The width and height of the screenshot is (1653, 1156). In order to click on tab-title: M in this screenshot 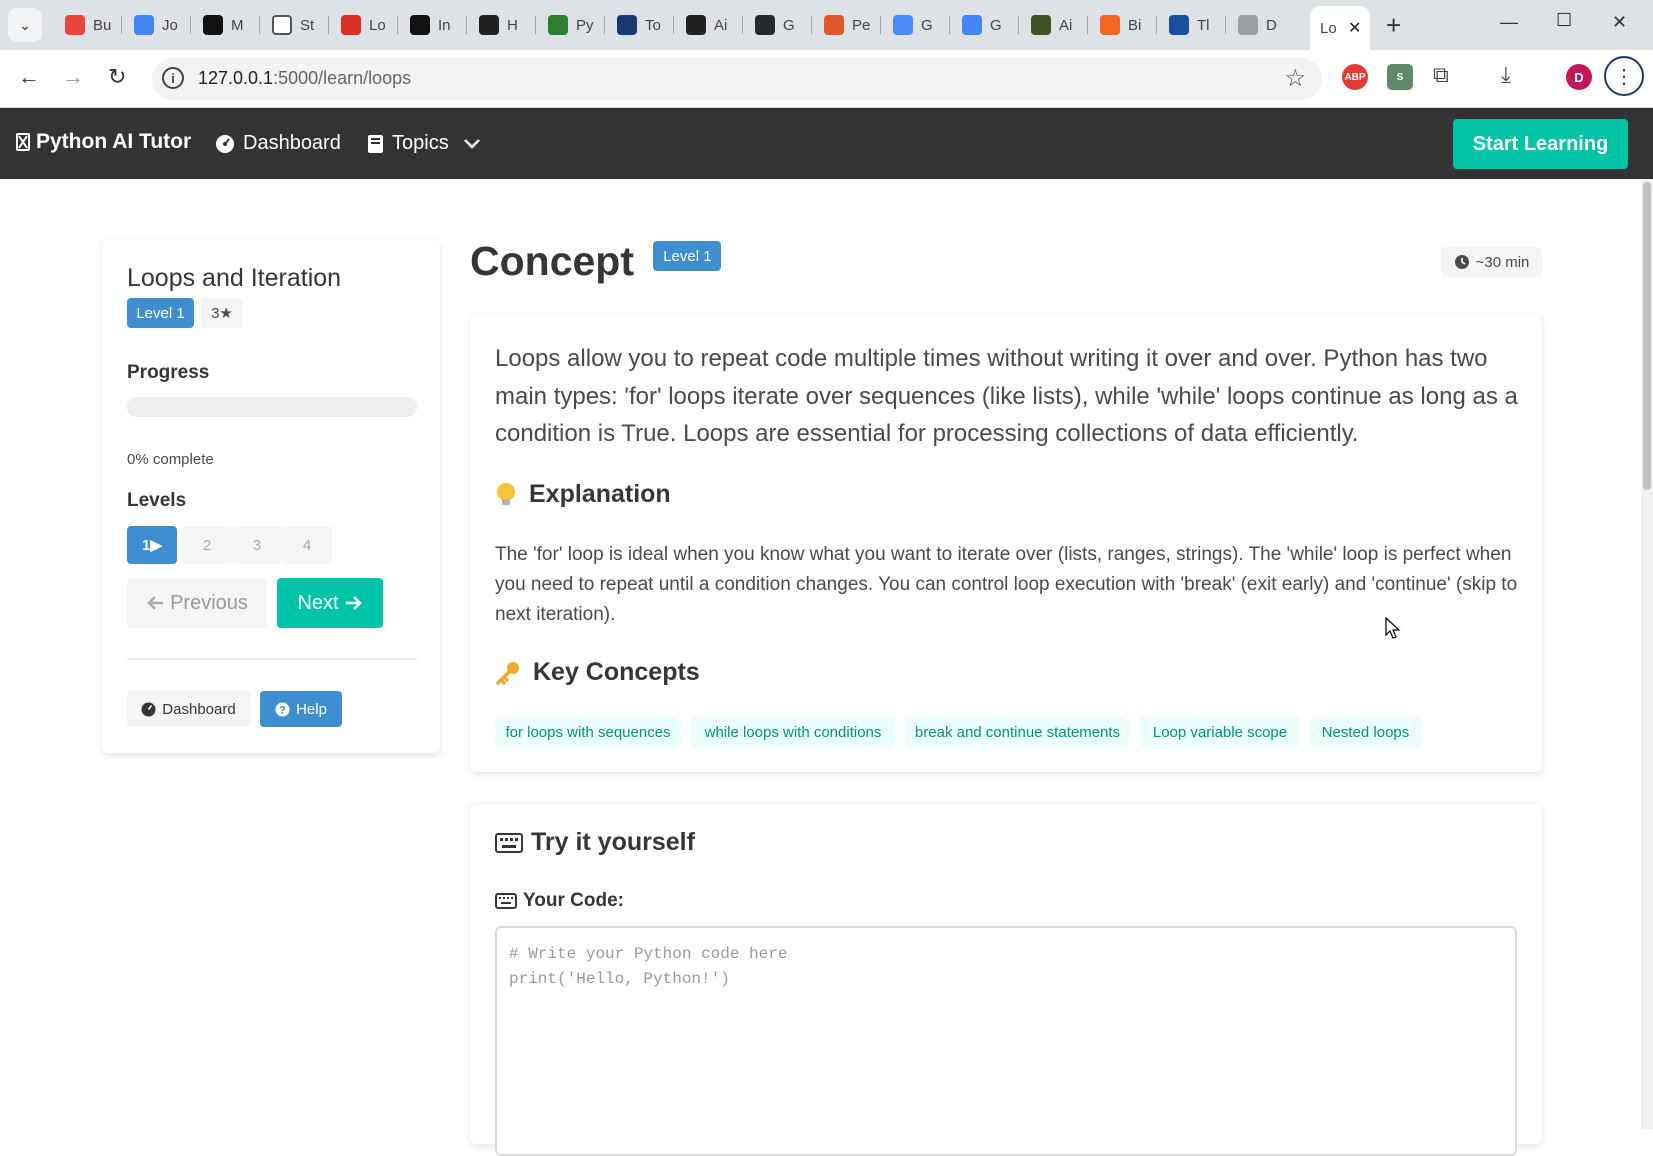, I will do `click(237, 25)`.